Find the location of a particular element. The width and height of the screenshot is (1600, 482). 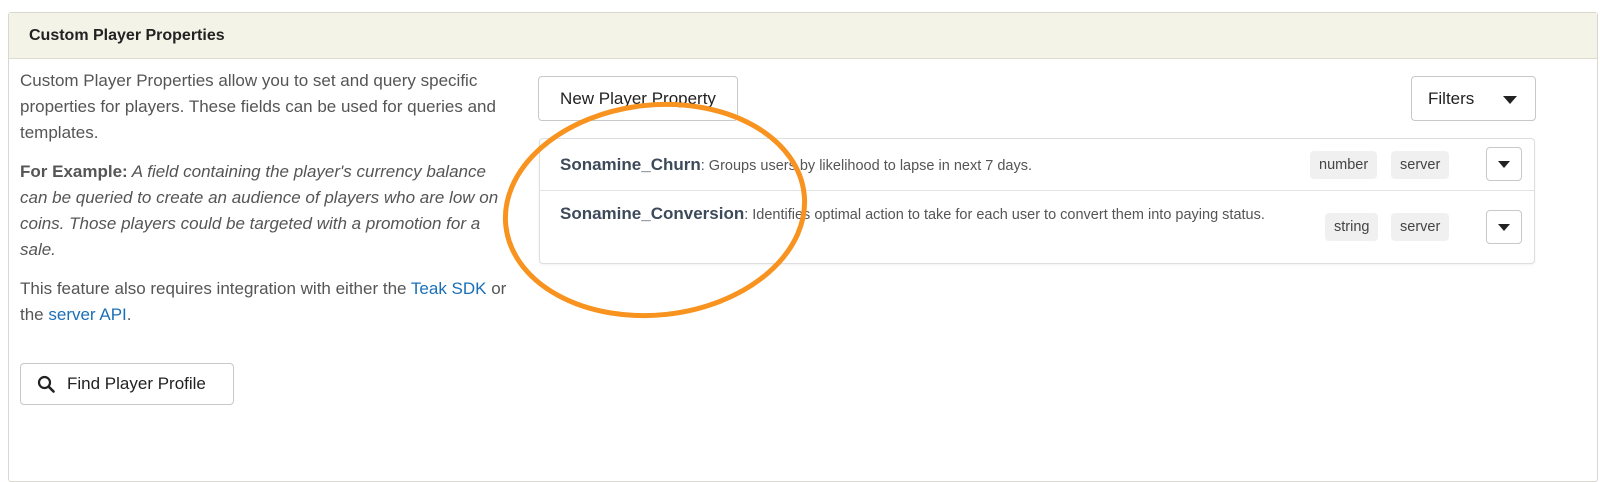

new-player-property-button: New Player Property is located at coordinates (638, 98).